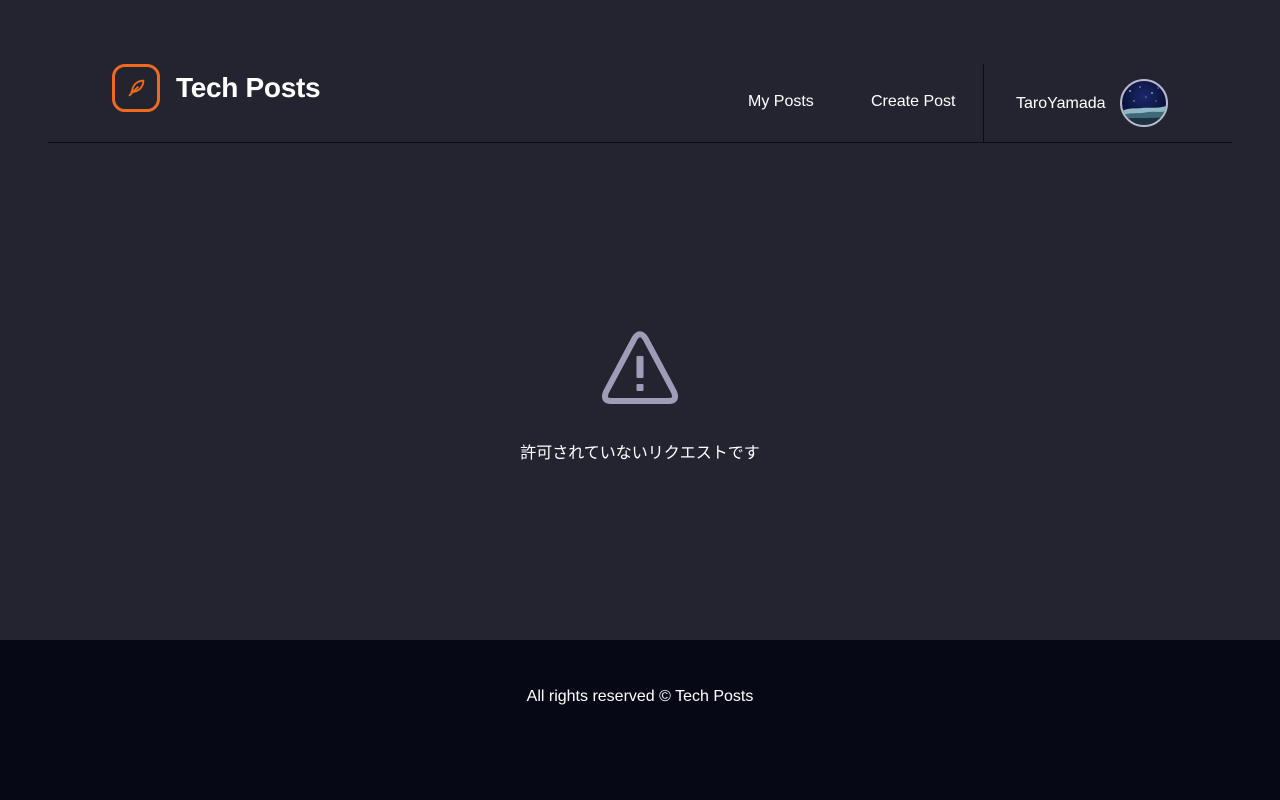  I want to click on avatar-image, so click(1144, 105).